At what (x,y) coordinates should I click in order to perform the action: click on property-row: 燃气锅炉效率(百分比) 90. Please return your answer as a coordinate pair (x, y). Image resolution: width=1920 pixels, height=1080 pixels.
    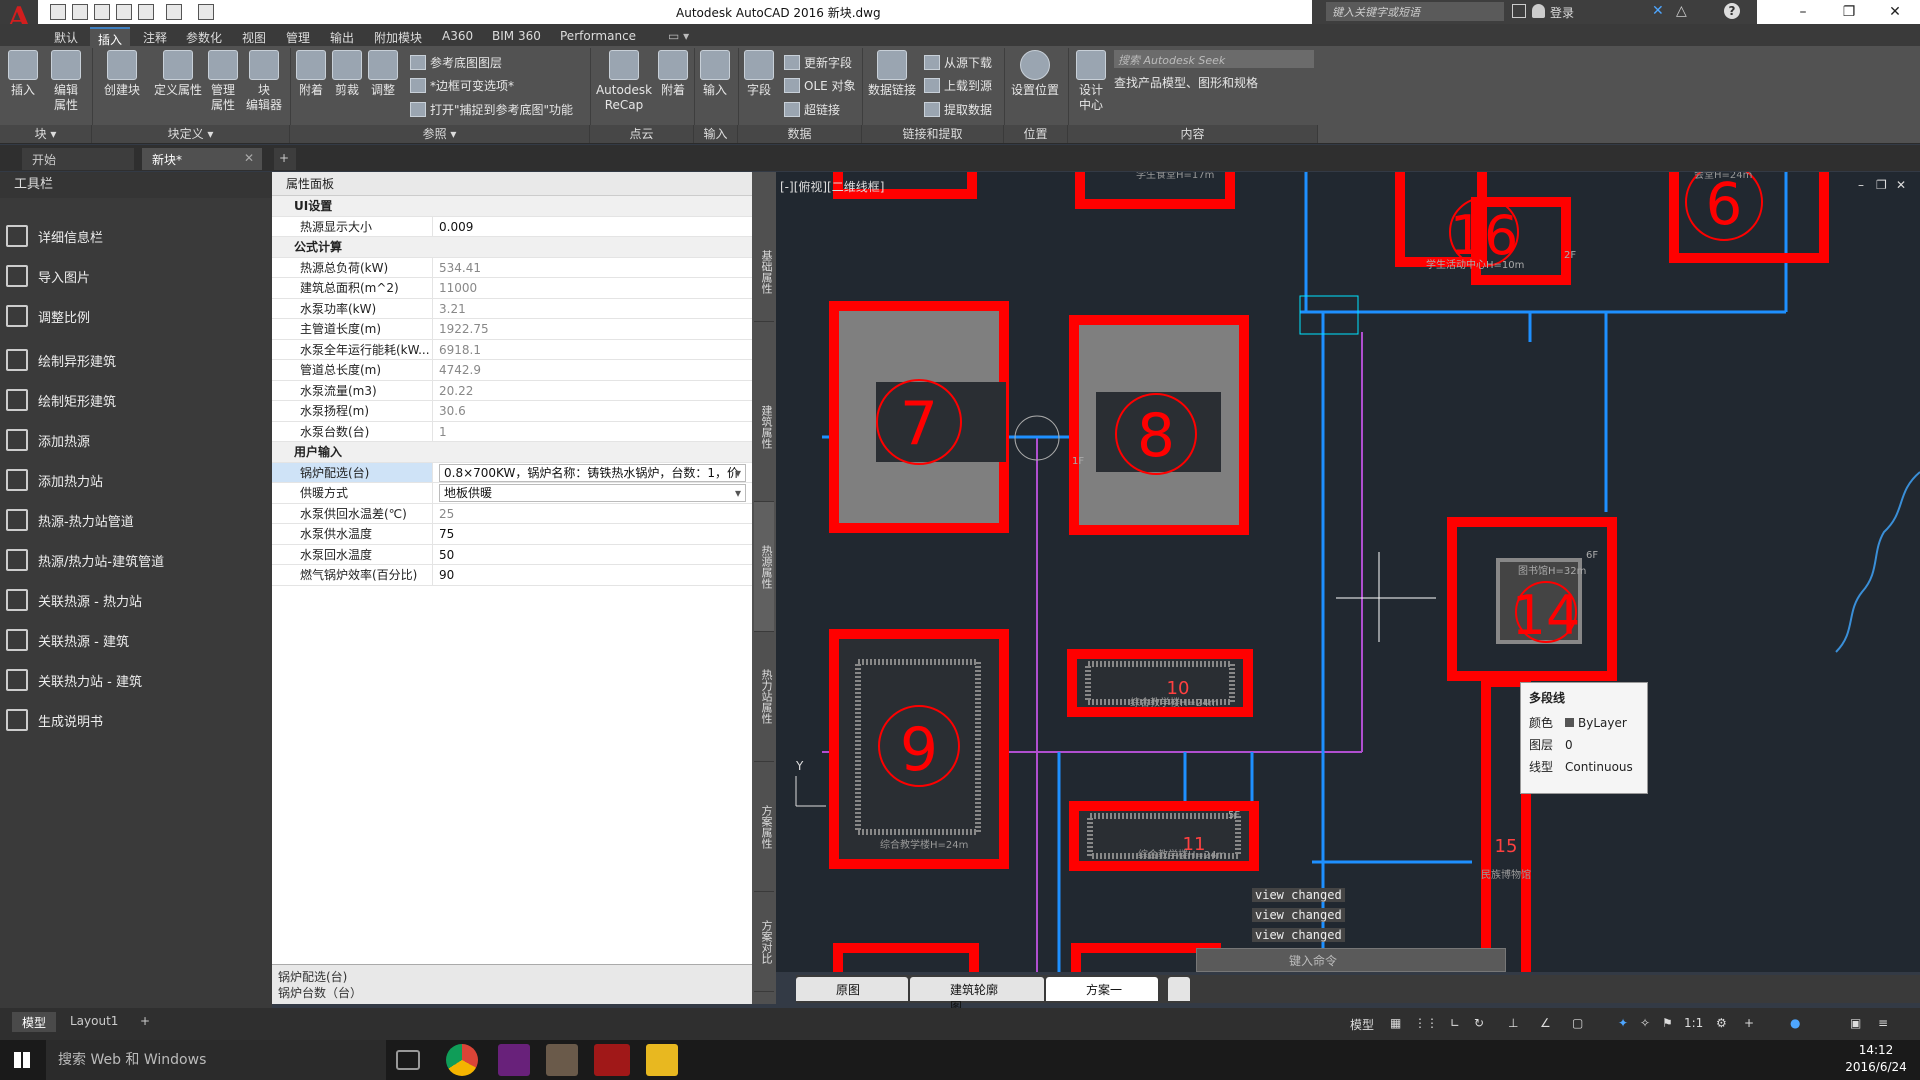
    Looking at the image, I should click on (512, 575).